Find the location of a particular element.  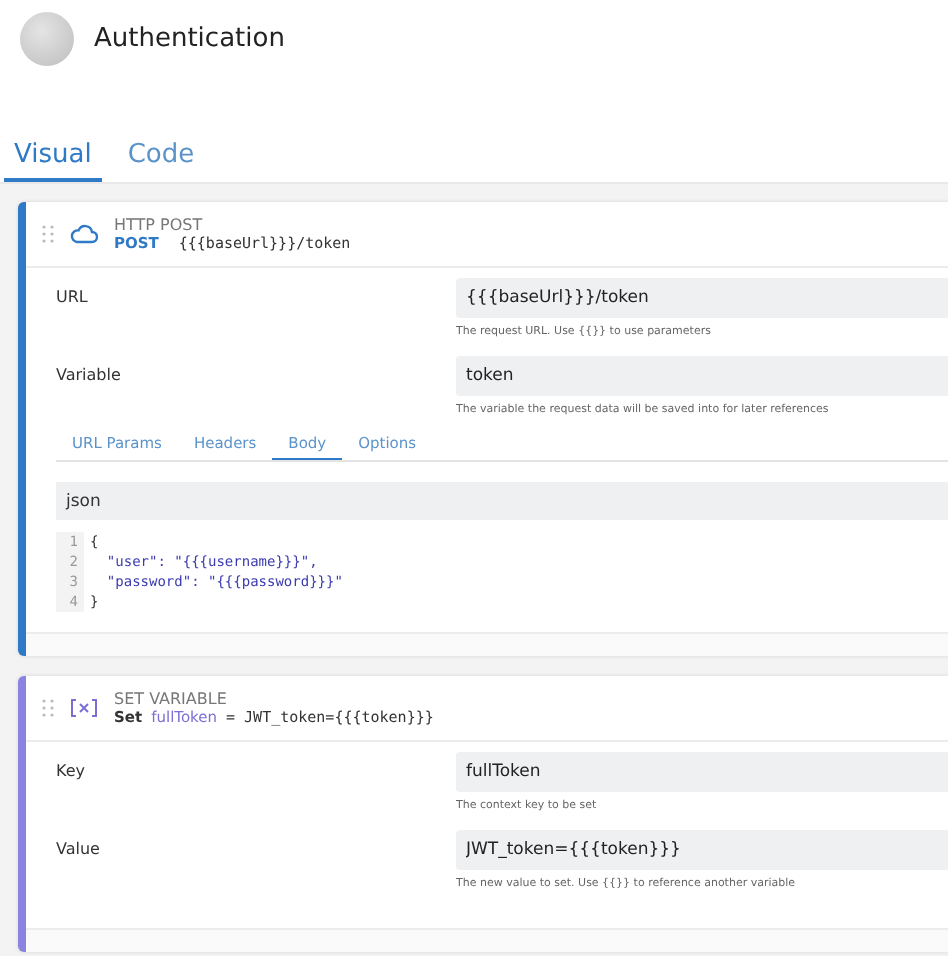

input-field: fullToken is located at coordinates (702, 772).